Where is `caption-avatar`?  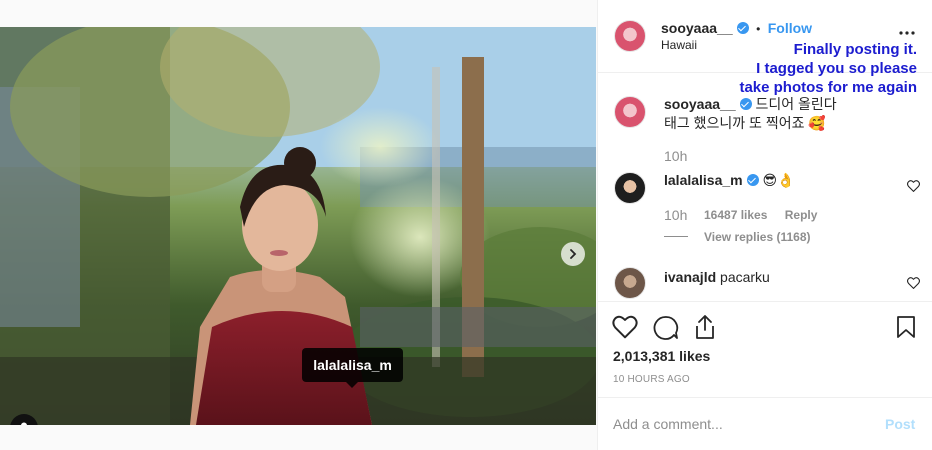 caption-avatar is located at coordinates (630, 112).